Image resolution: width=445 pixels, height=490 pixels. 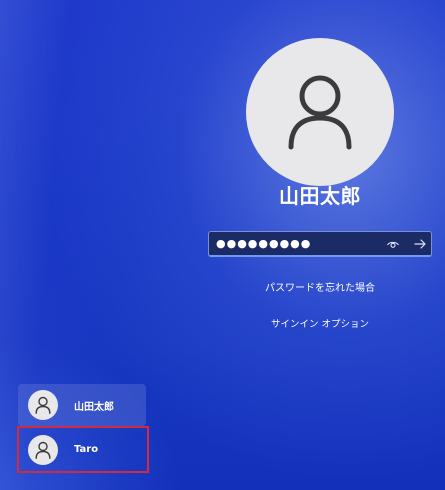 What do you see at coordinates (420, 244) in the screenshot?
I see `arrow-right-icon` at bounding box center [420, 244].